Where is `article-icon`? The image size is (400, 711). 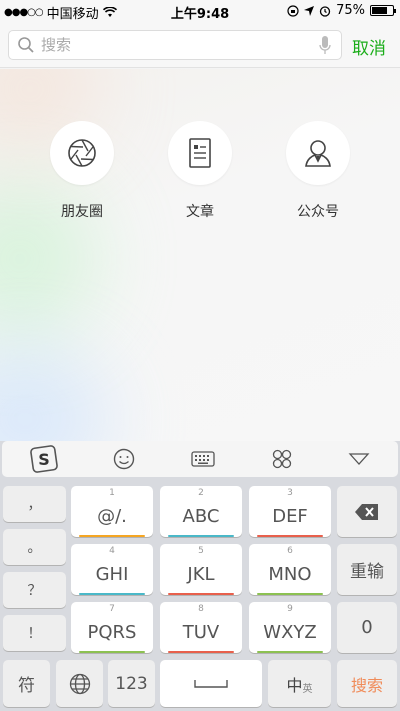
article-icon is located at coordinates (200, 153).